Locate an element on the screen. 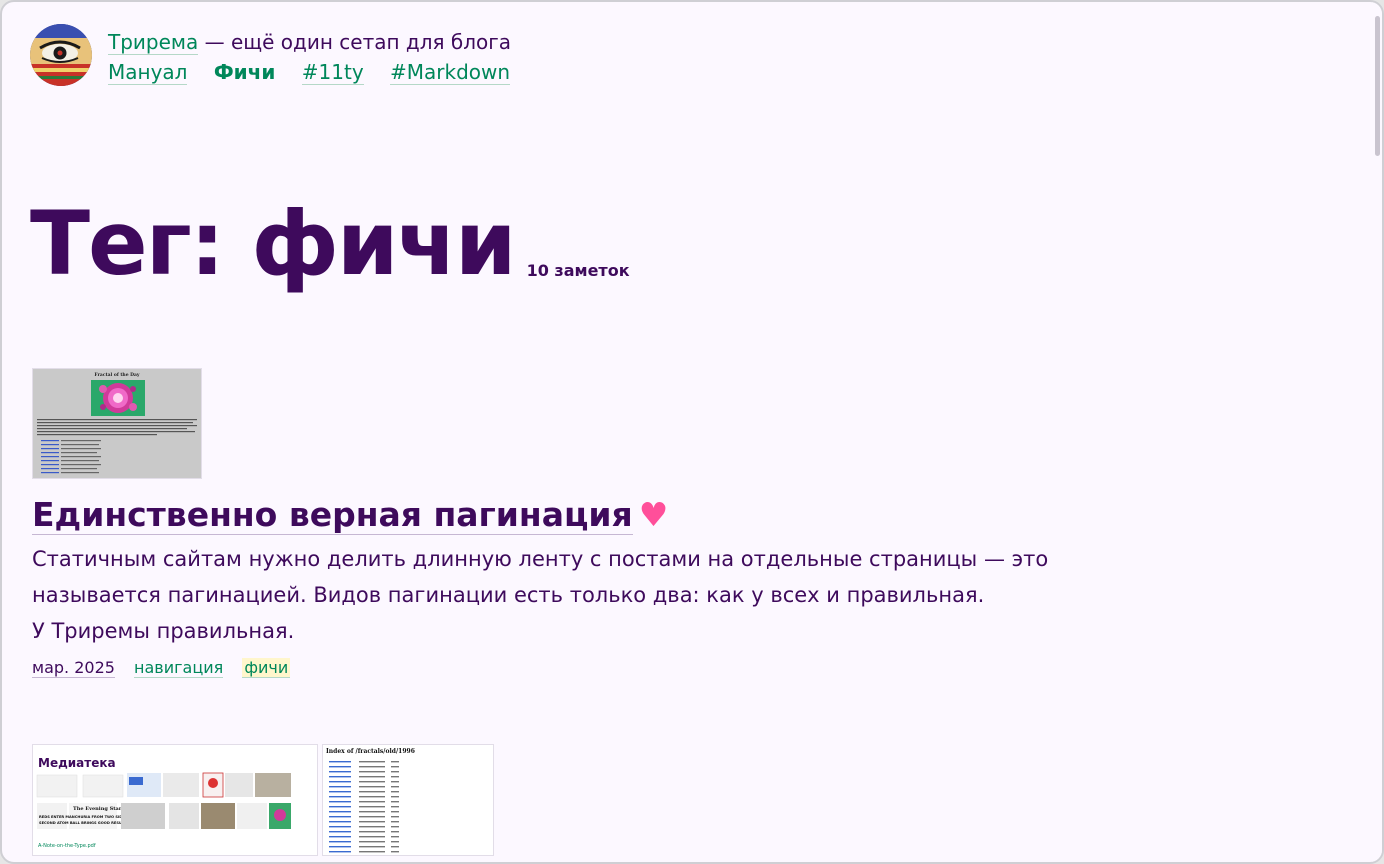  avatar is located at coordinates (61, 55).